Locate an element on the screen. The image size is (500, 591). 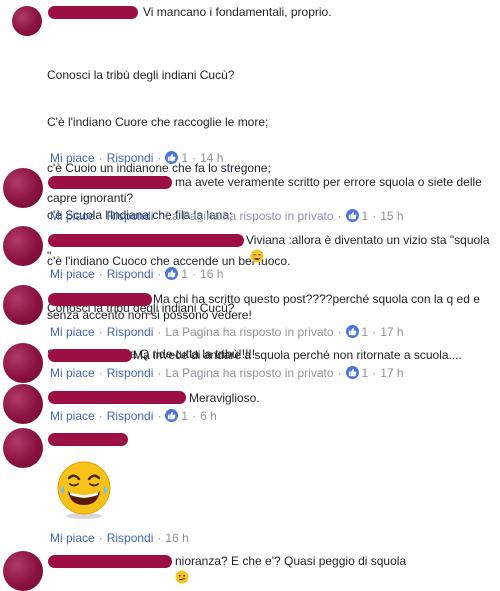
comment-actions: Mi piace · Rispondi · 1 · 6 h is located at coordinates (133, 416).